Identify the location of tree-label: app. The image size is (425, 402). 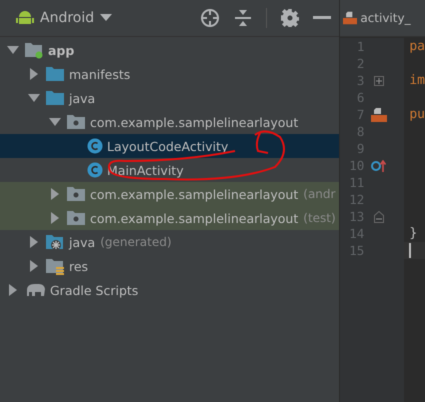
(61, 50).